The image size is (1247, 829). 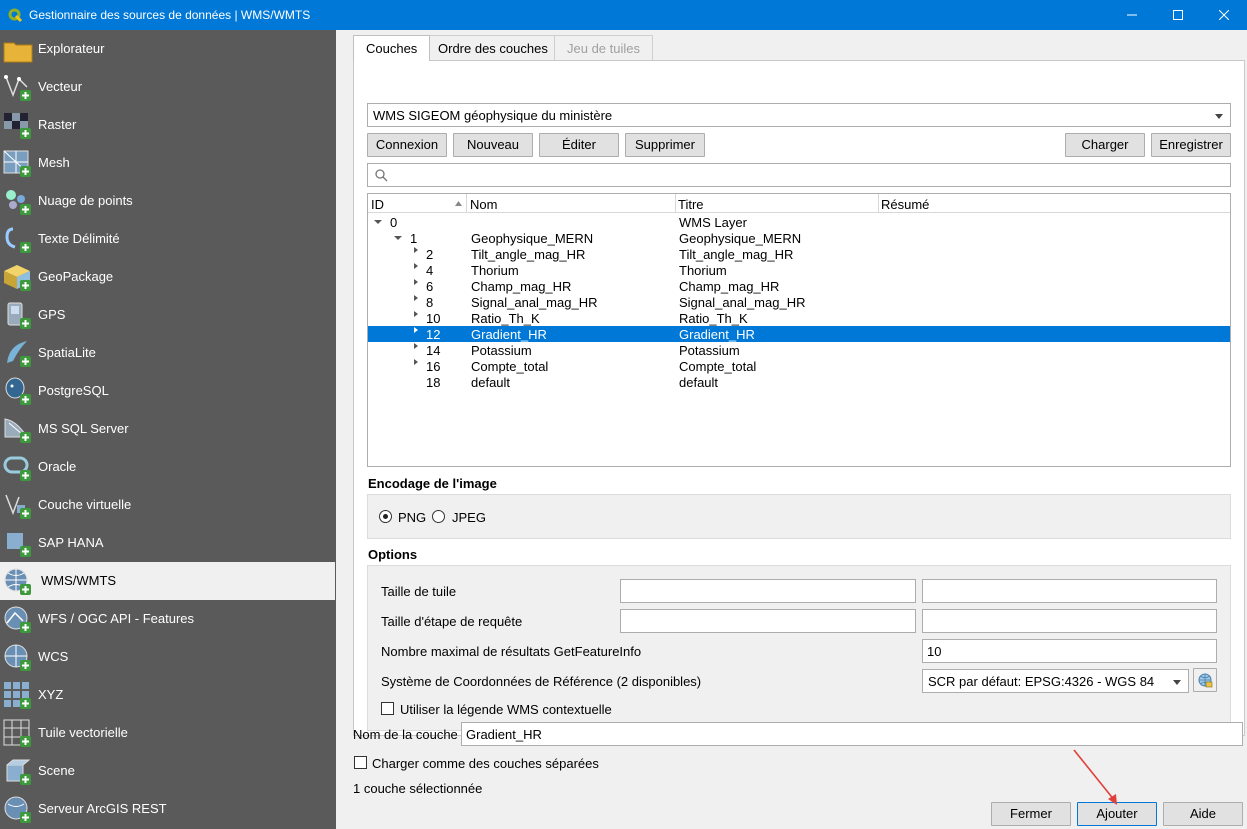 What do you see at coordinates (387, 708) in the screenshot?
I see `contextual-legend-checkbox` at bounding box center [387, 708].